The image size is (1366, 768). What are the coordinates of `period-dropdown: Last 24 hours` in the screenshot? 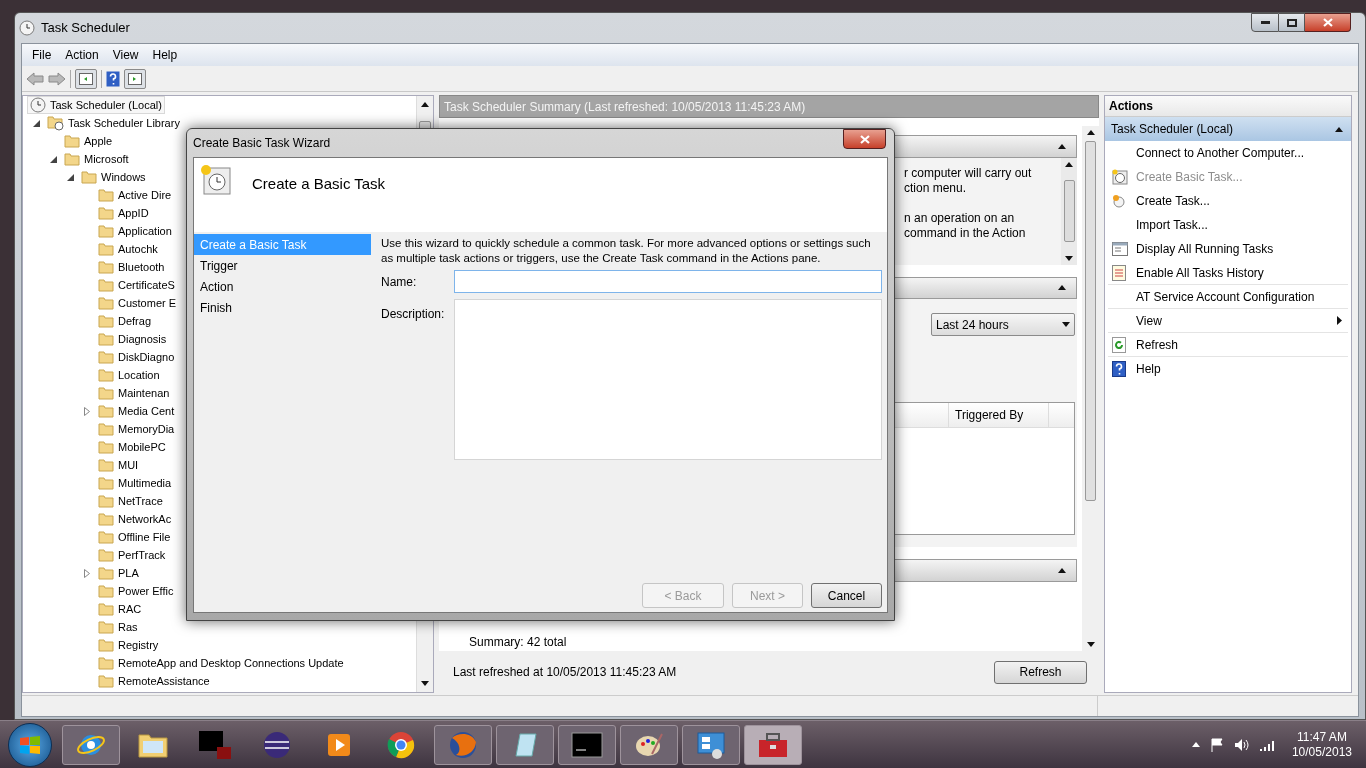 It's located at (1003, 325).